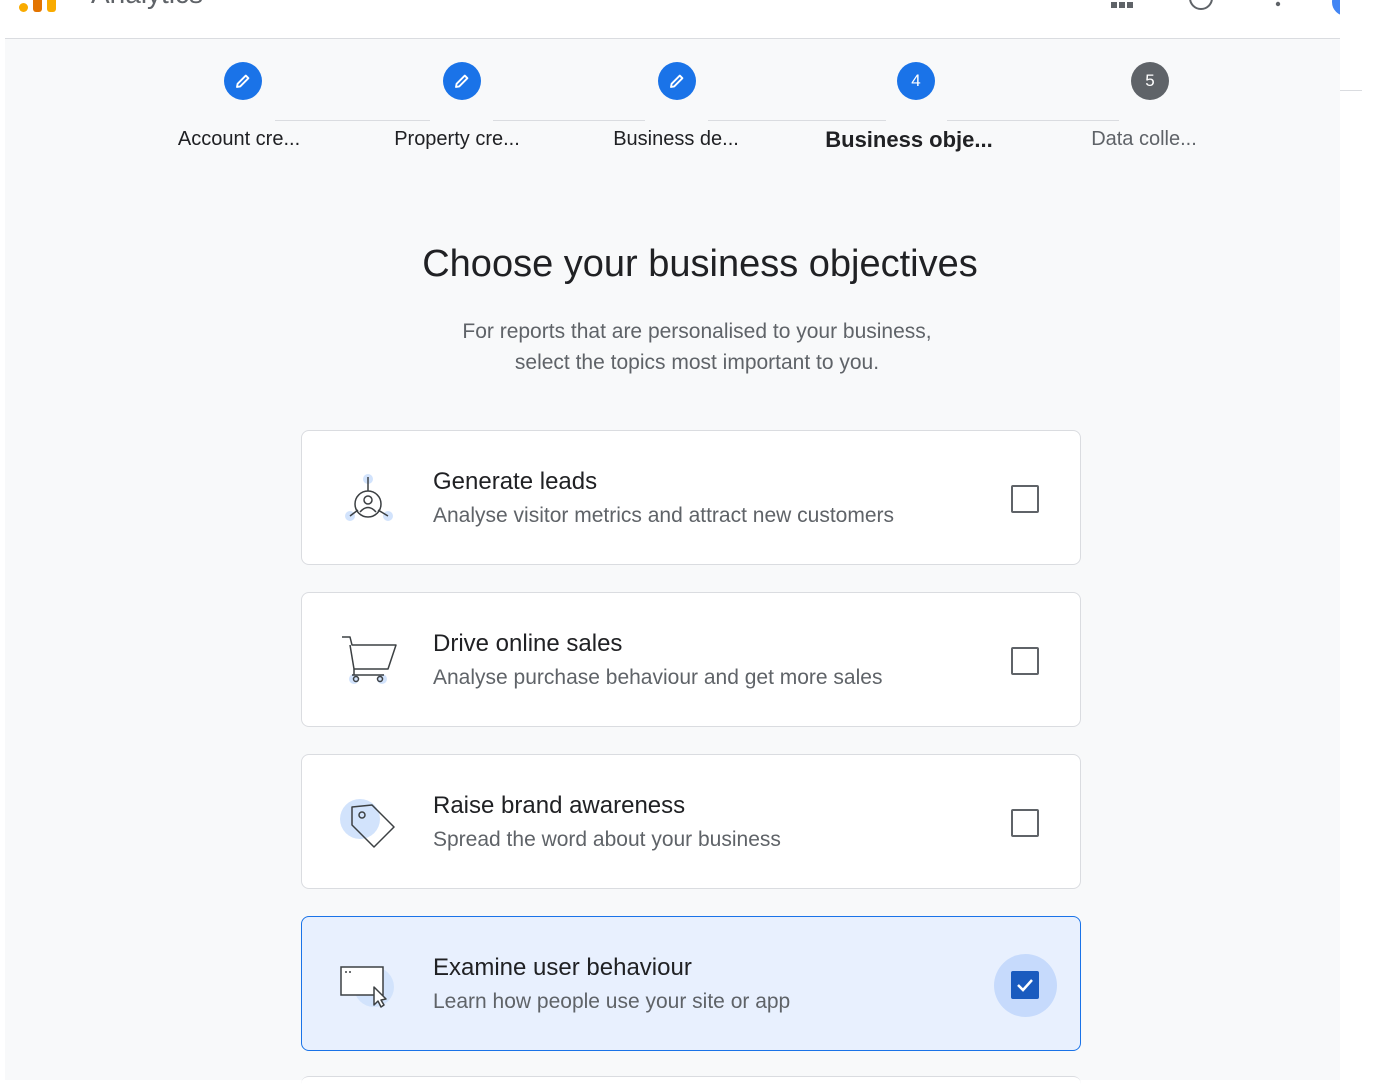 Image resolution: width=1400 pixels, height=1087 pixels. What do you see at coordinates (1150, 81) in the screenshot?
I see `step-5-number: 5` at bounding box center [1150, 81].